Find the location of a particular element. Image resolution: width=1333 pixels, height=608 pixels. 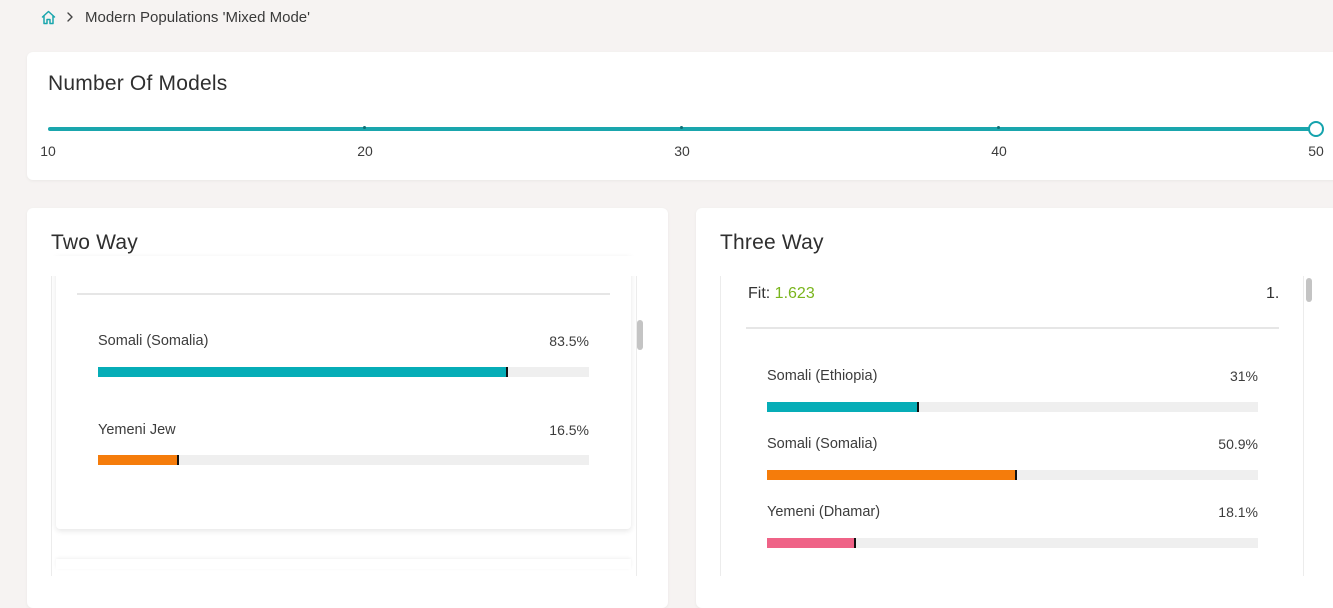

two-way-row-pct: 16.5% is located at coordinates (569, 430).